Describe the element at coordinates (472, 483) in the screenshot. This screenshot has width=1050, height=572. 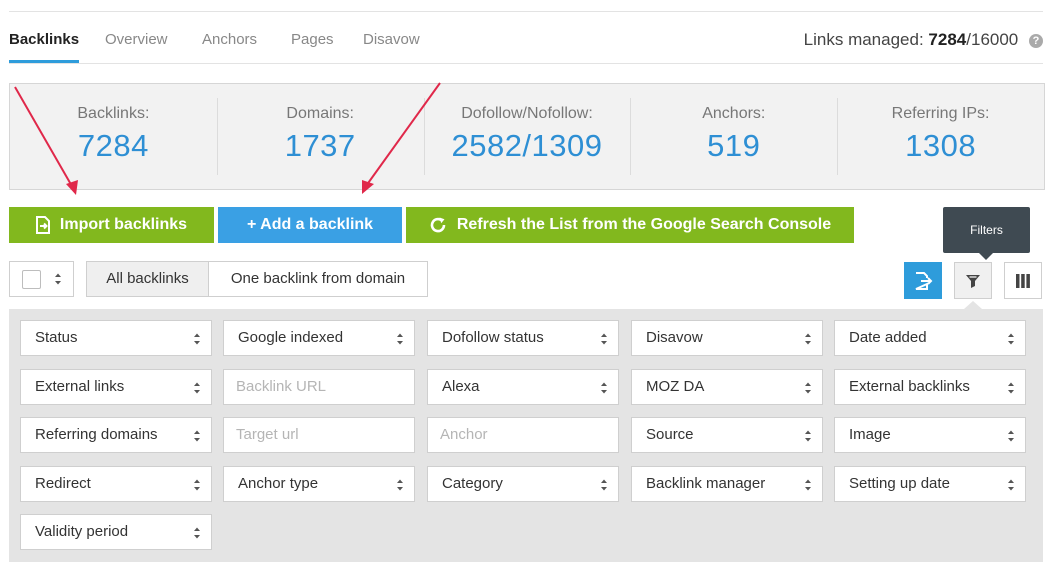
I see `category-filter-label: Category` at that location.